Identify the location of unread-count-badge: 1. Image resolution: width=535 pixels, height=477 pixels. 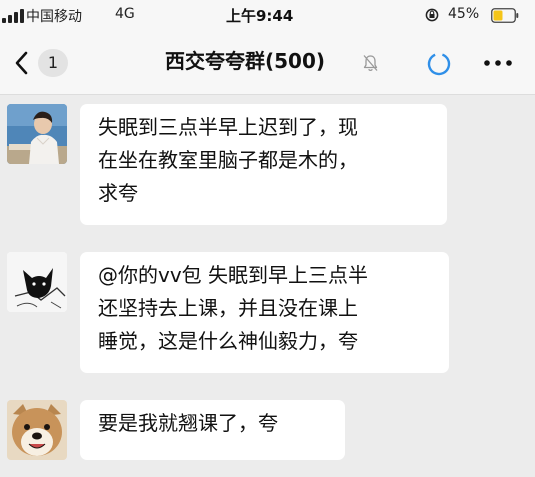
(53, 63).